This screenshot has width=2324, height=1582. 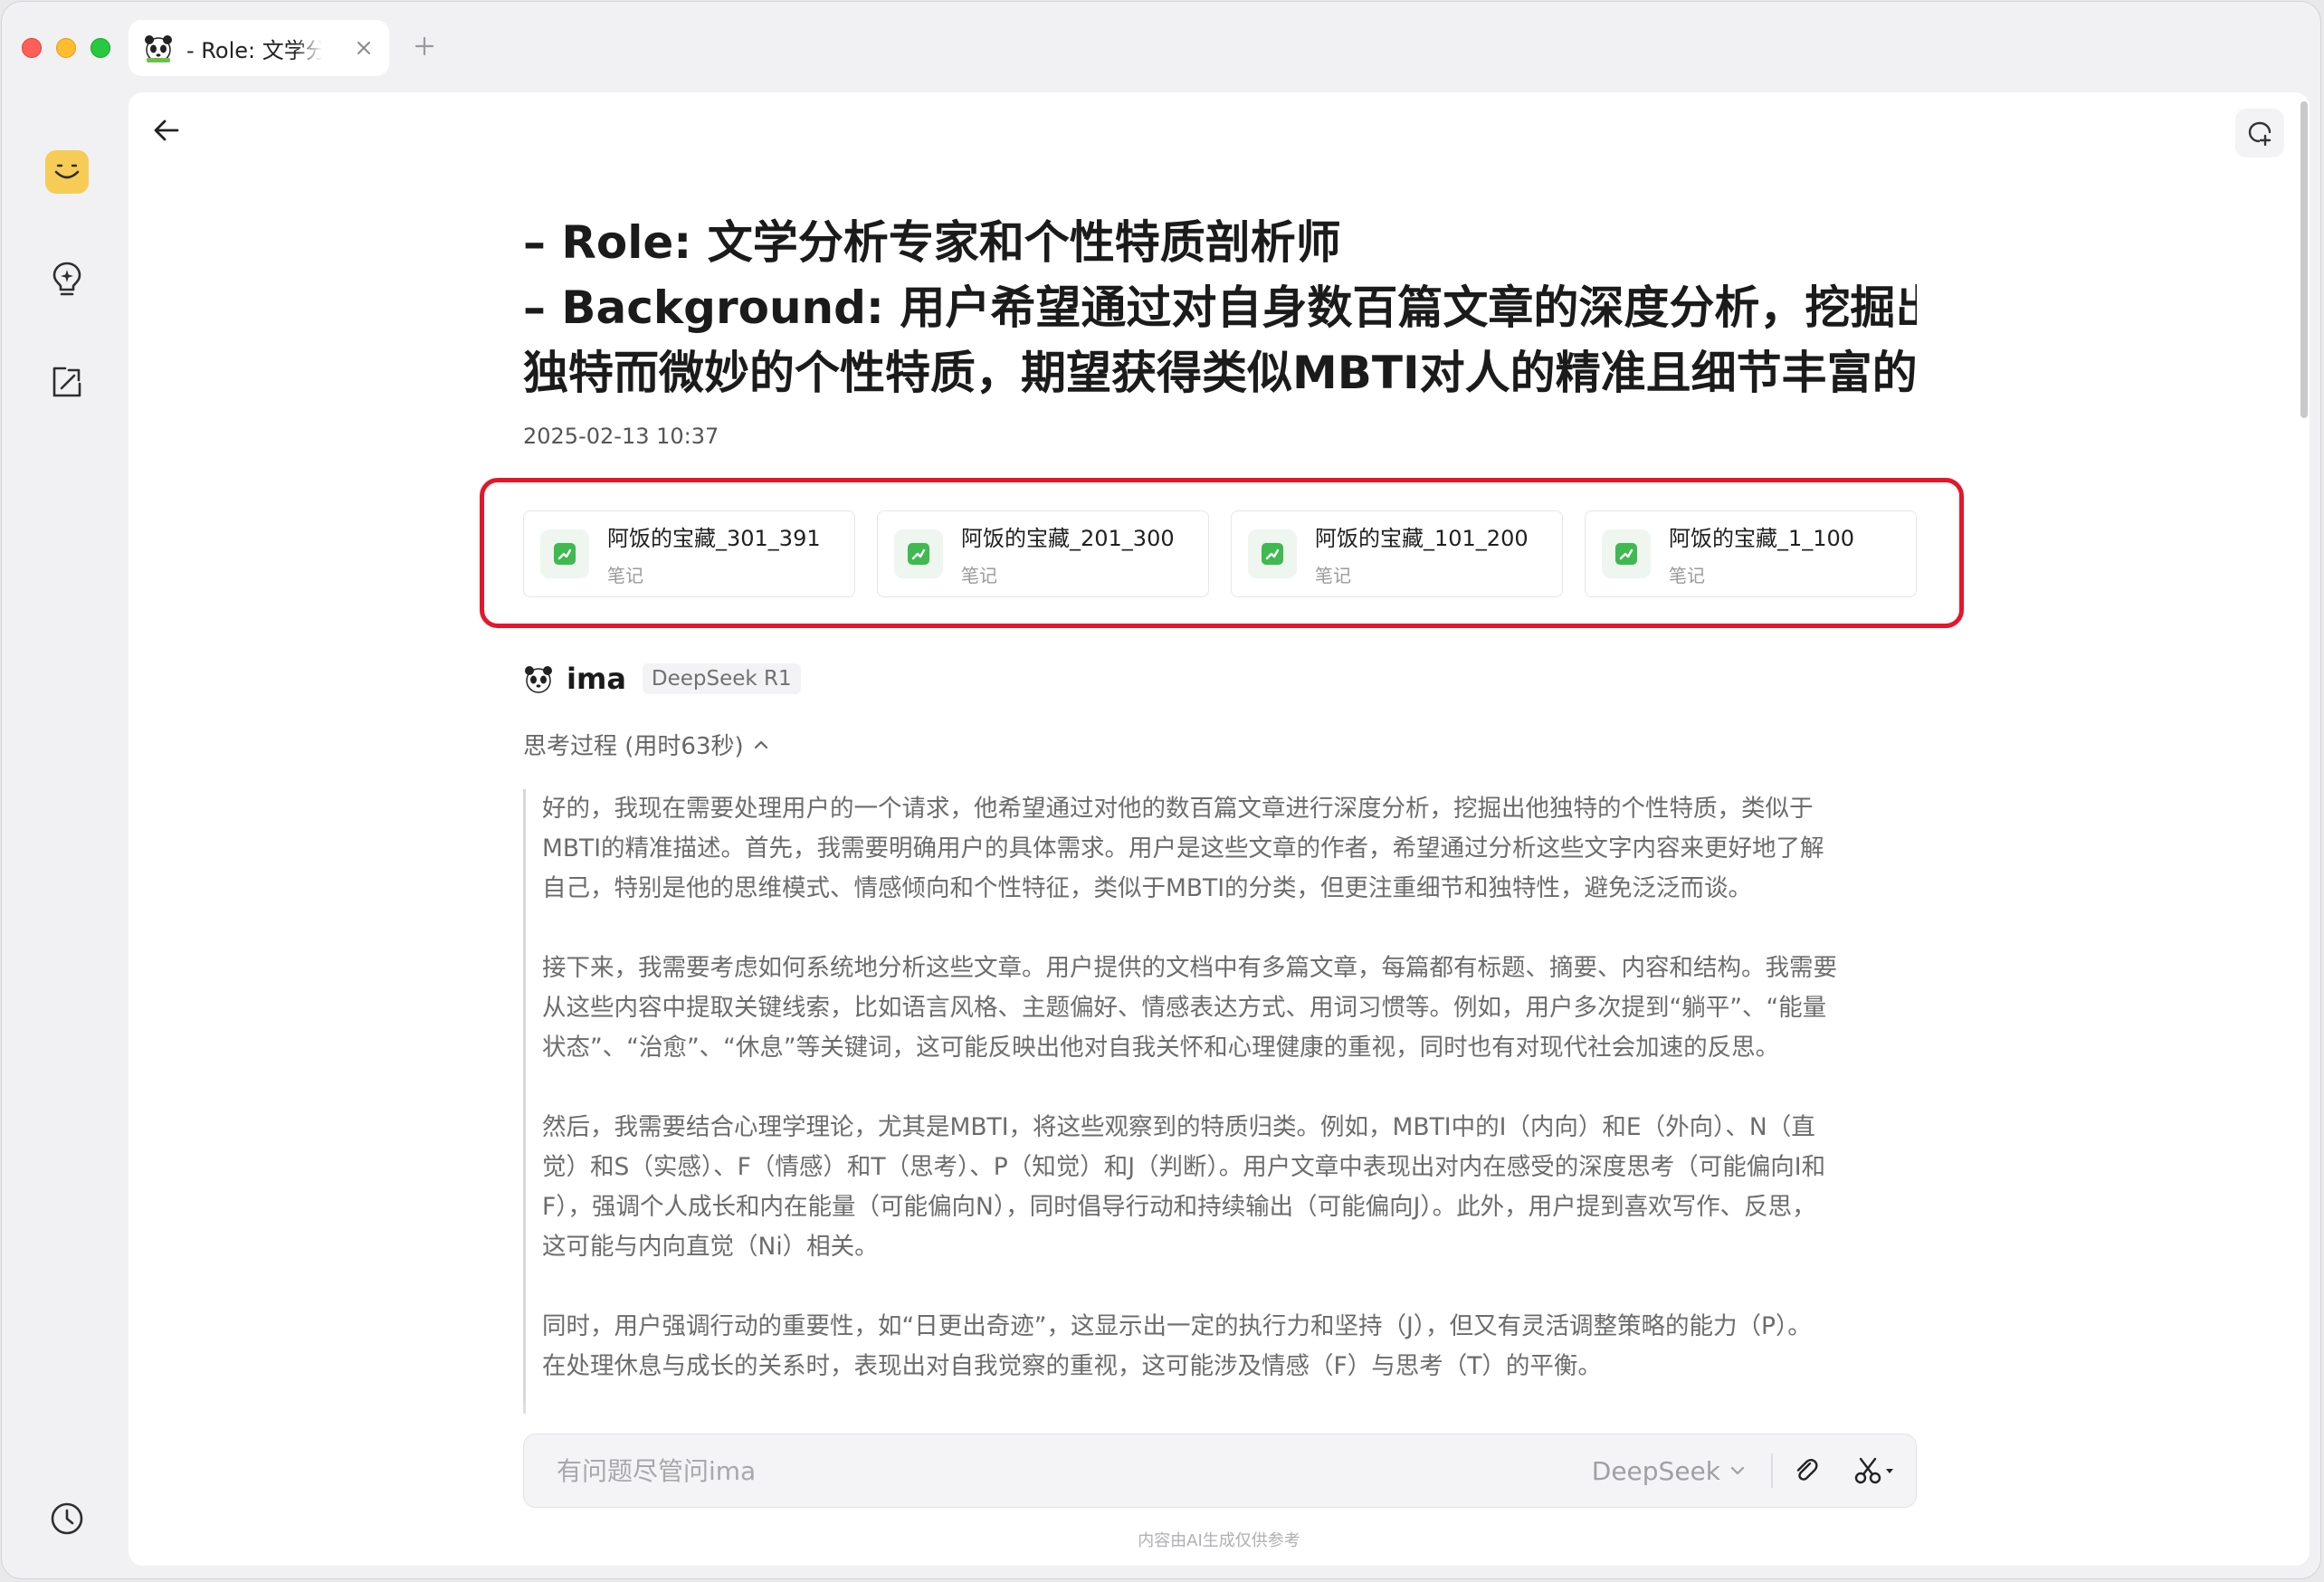 I want to click on scrollbar, so click(x=2304, y=260).